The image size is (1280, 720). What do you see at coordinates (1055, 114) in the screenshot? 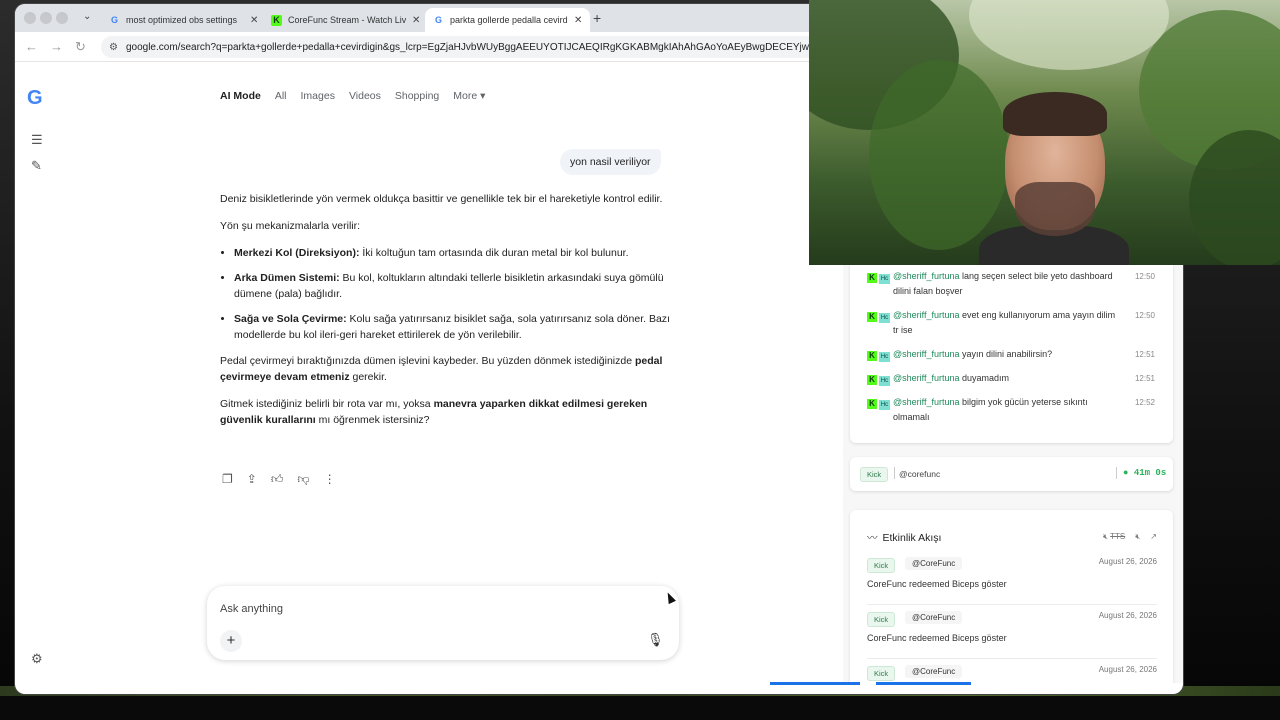
I see `person-hair` at bounding box center [1055, 114].